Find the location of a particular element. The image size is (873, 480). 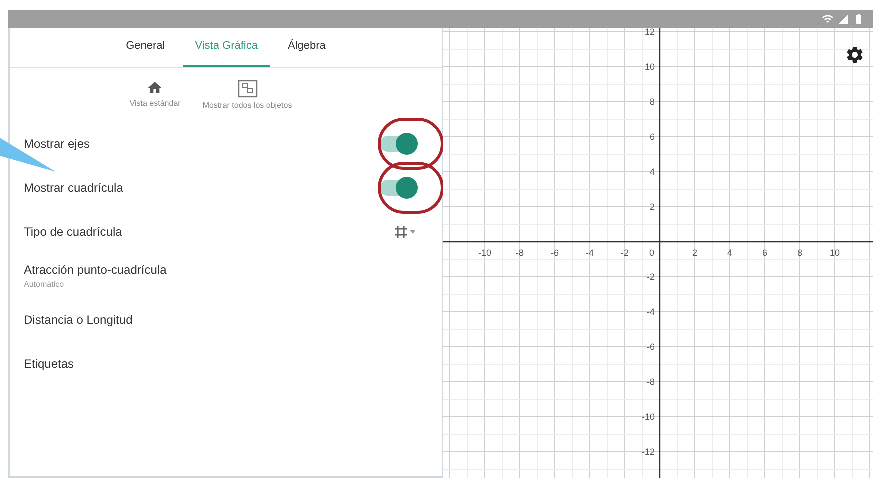

grid-icon is located at coordinates (401, 232).